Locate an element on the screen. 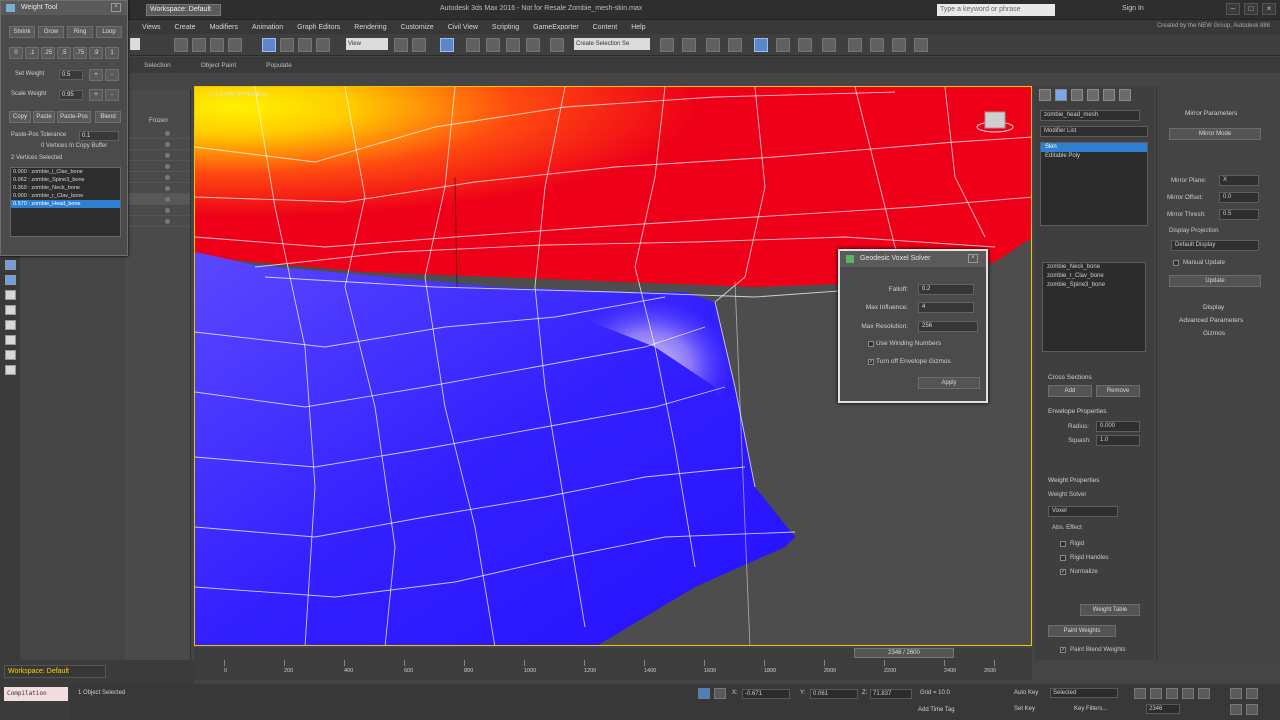 The width and height of the screenshot is (1280, 720). menu-civil-view: Civil View is located at coordinates (463, 27).